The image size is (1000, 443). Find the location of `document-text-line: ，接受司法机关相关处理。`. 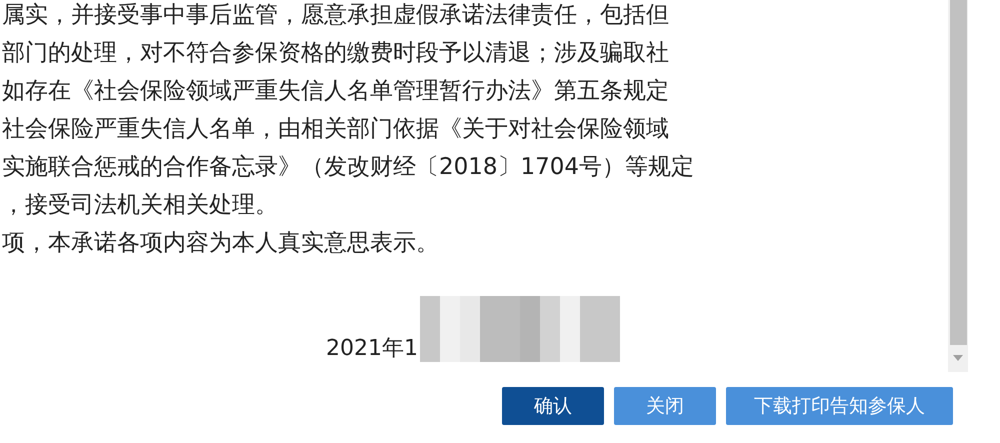

document-text-line: ，接受司法机关相关处理。 is located at coordinates (140, 205).